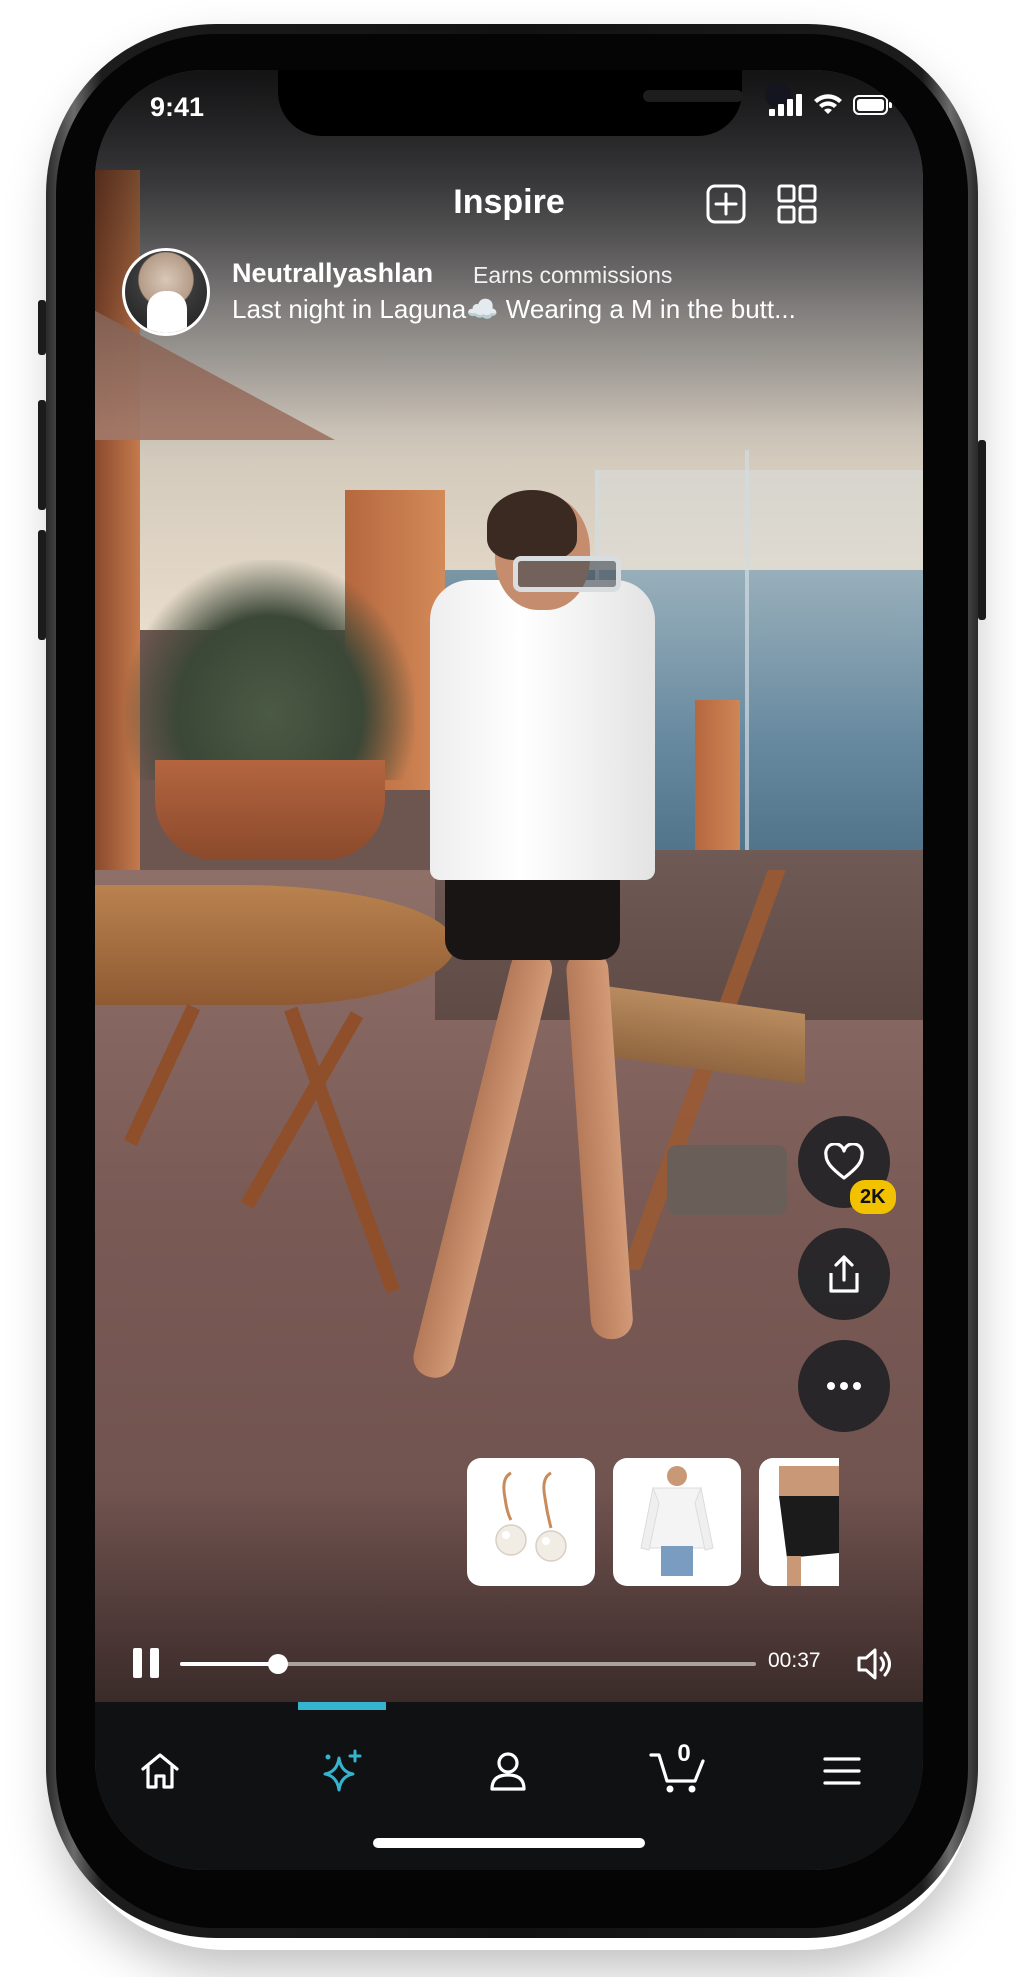 This screenshot has height=1977, width=1016. I want to click on nav-inspire, so click(342, 1771).